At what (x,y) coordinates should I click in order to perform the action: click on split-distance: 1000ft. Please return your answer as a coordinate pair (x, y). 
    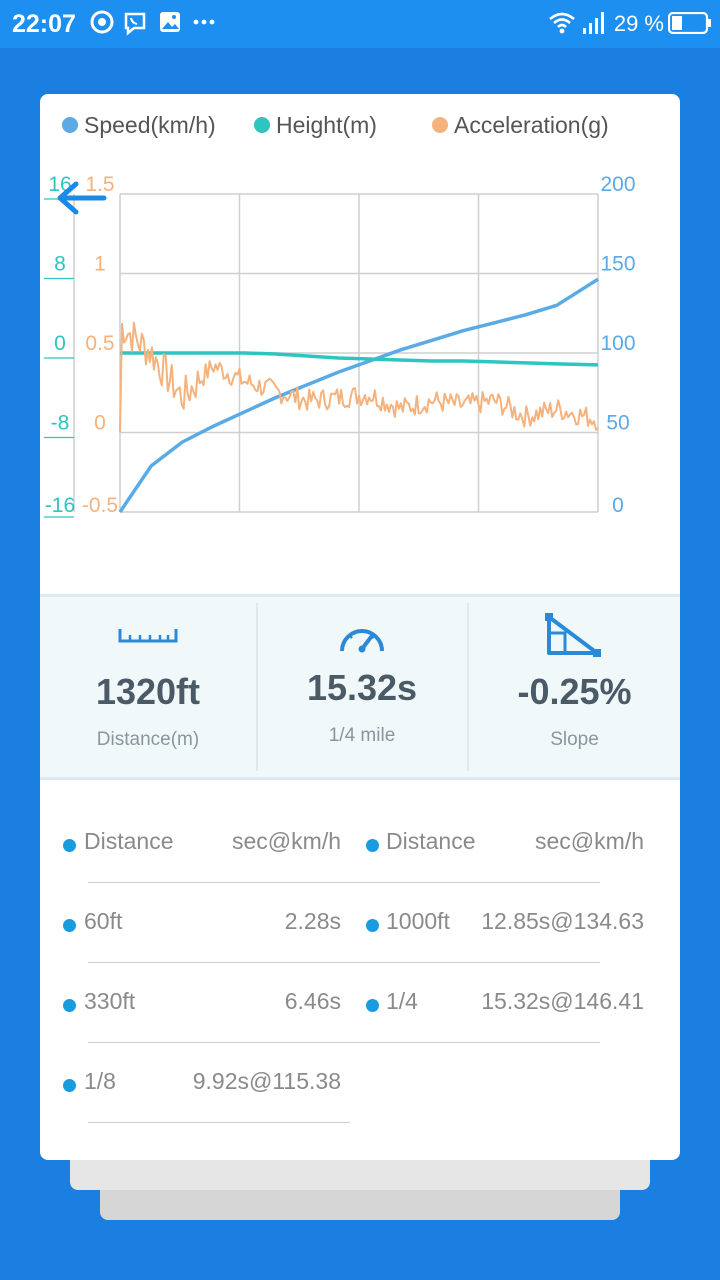
    Looking at the image, I should click on (418, 921).